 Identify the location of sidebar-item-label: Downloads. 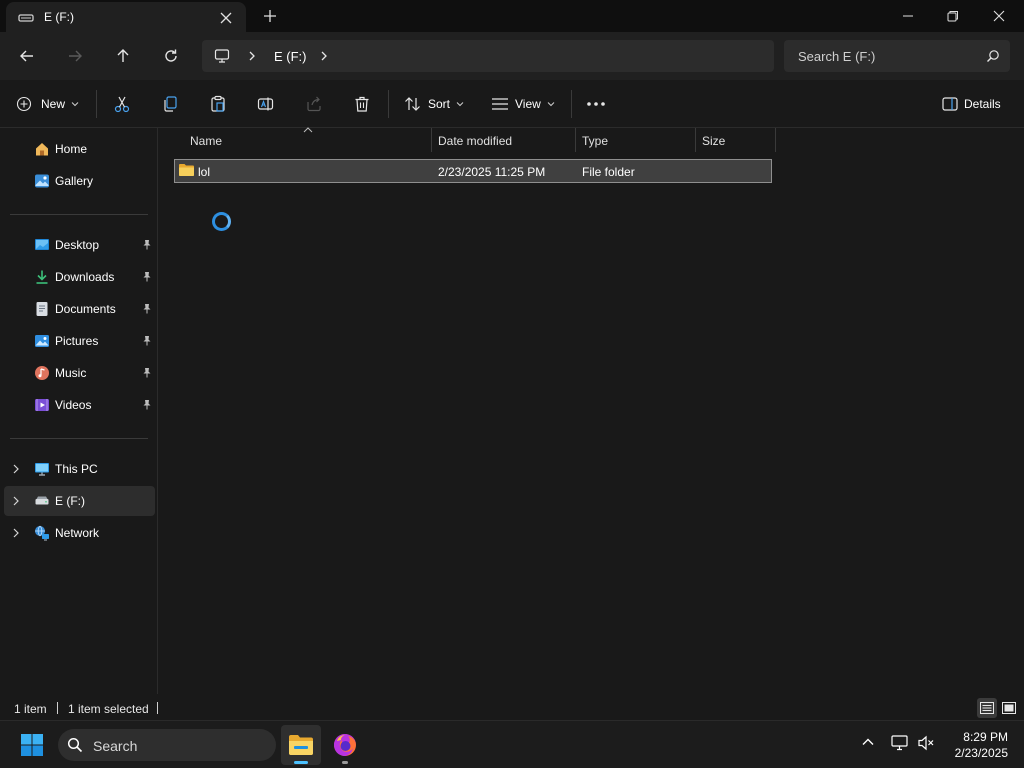
(85, 277).